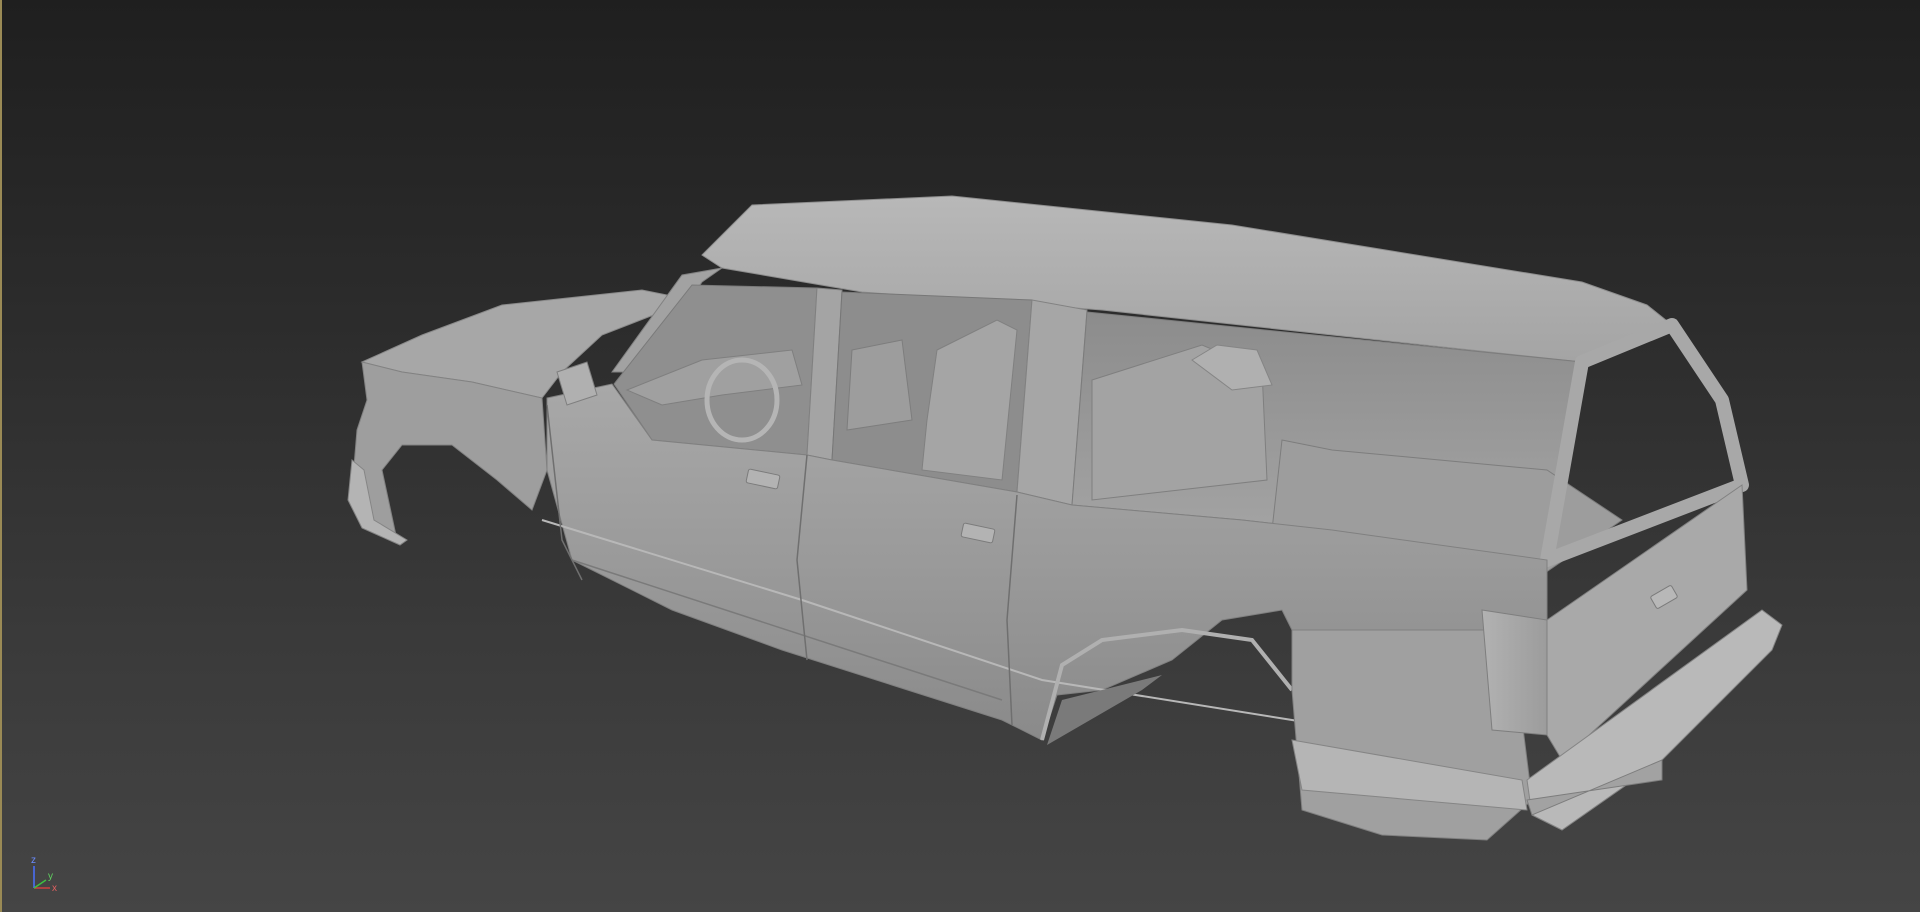  I want to click on axis-tripod-icon, so click(41, 877).